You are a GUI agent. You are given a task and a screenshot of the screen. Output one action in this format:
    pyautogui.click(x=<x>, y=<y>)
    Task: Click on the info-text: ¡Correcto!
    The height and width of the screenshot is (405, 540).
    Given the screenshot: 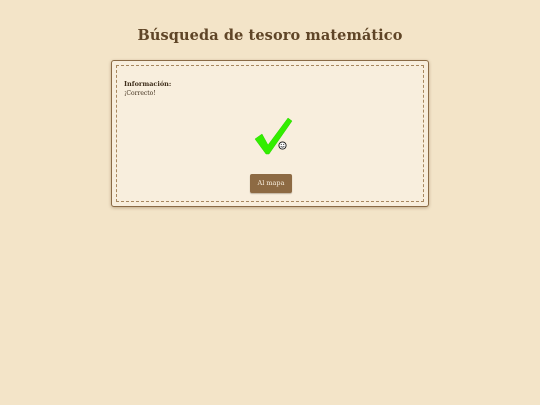 What is the action you would take?
    pyautogui.click(x=140, y=93)
    